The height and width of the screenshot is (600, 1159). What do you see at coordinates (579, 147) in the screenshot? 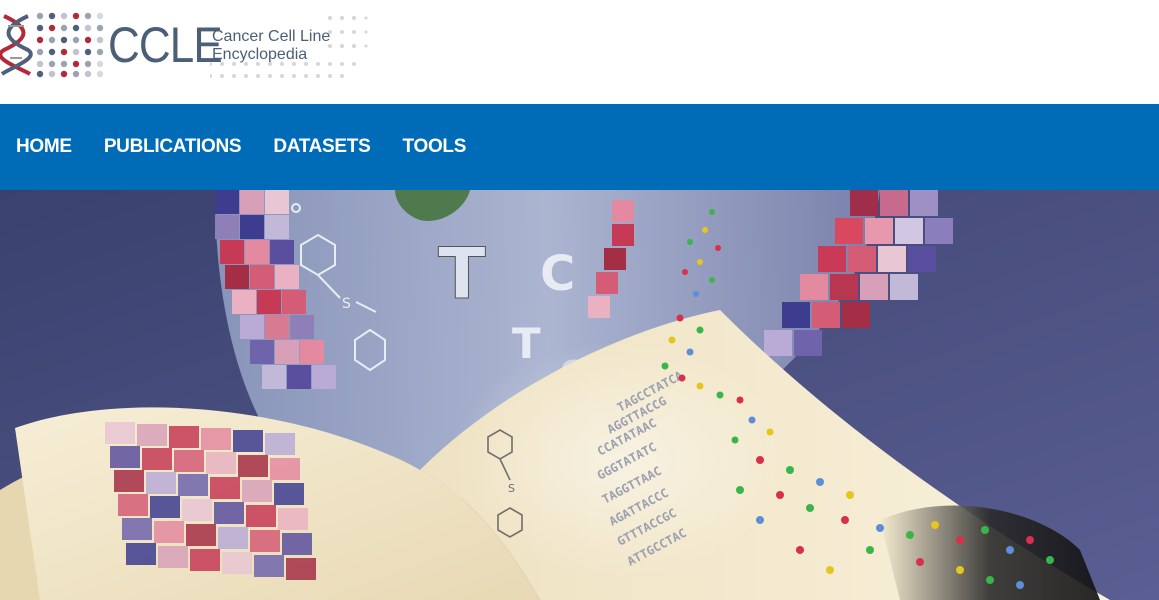
I see `main-nav: HOME PUBLICATIONS DATASETS TOOLS` at bounding box center [579, 147].